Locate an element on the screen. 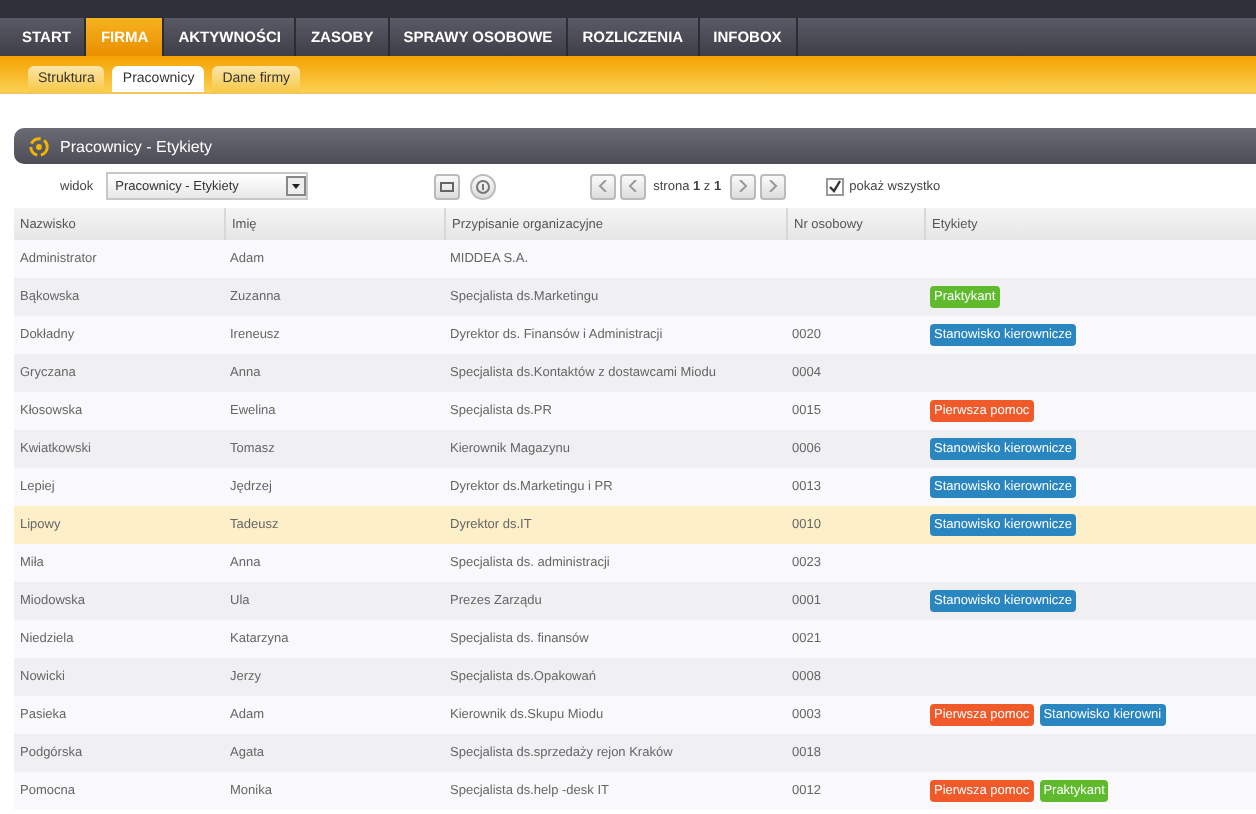 This screenshot has width=1256, height=814. signal-logo-icon is located at coordinates (39, 146).